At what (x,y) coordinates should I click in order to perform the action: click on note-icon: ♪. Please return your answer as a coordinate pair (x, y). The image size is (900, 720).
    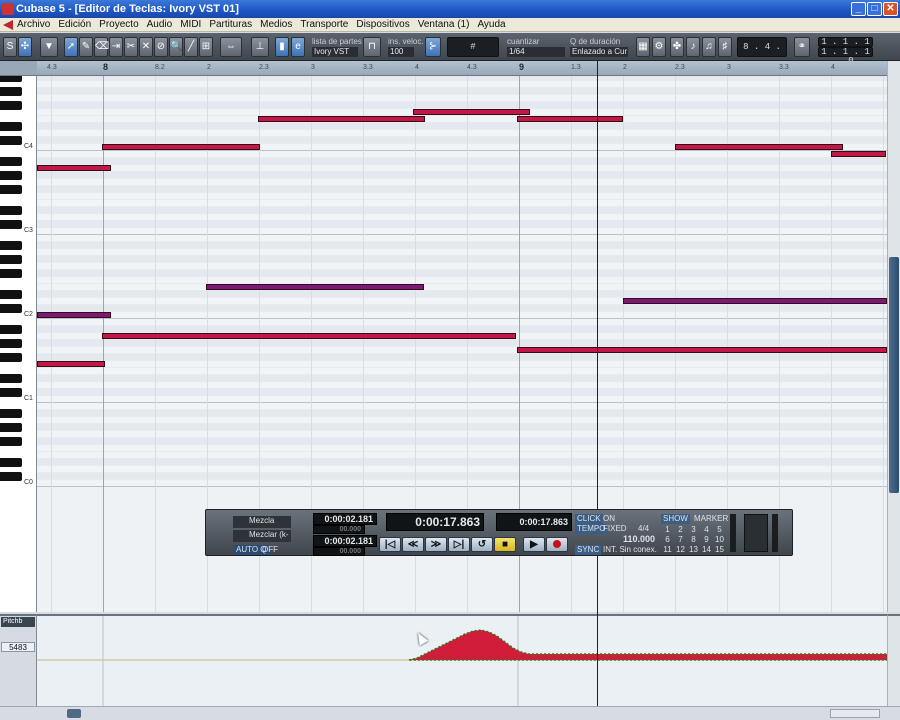
    Looking at the image, I should click on (693, 47).